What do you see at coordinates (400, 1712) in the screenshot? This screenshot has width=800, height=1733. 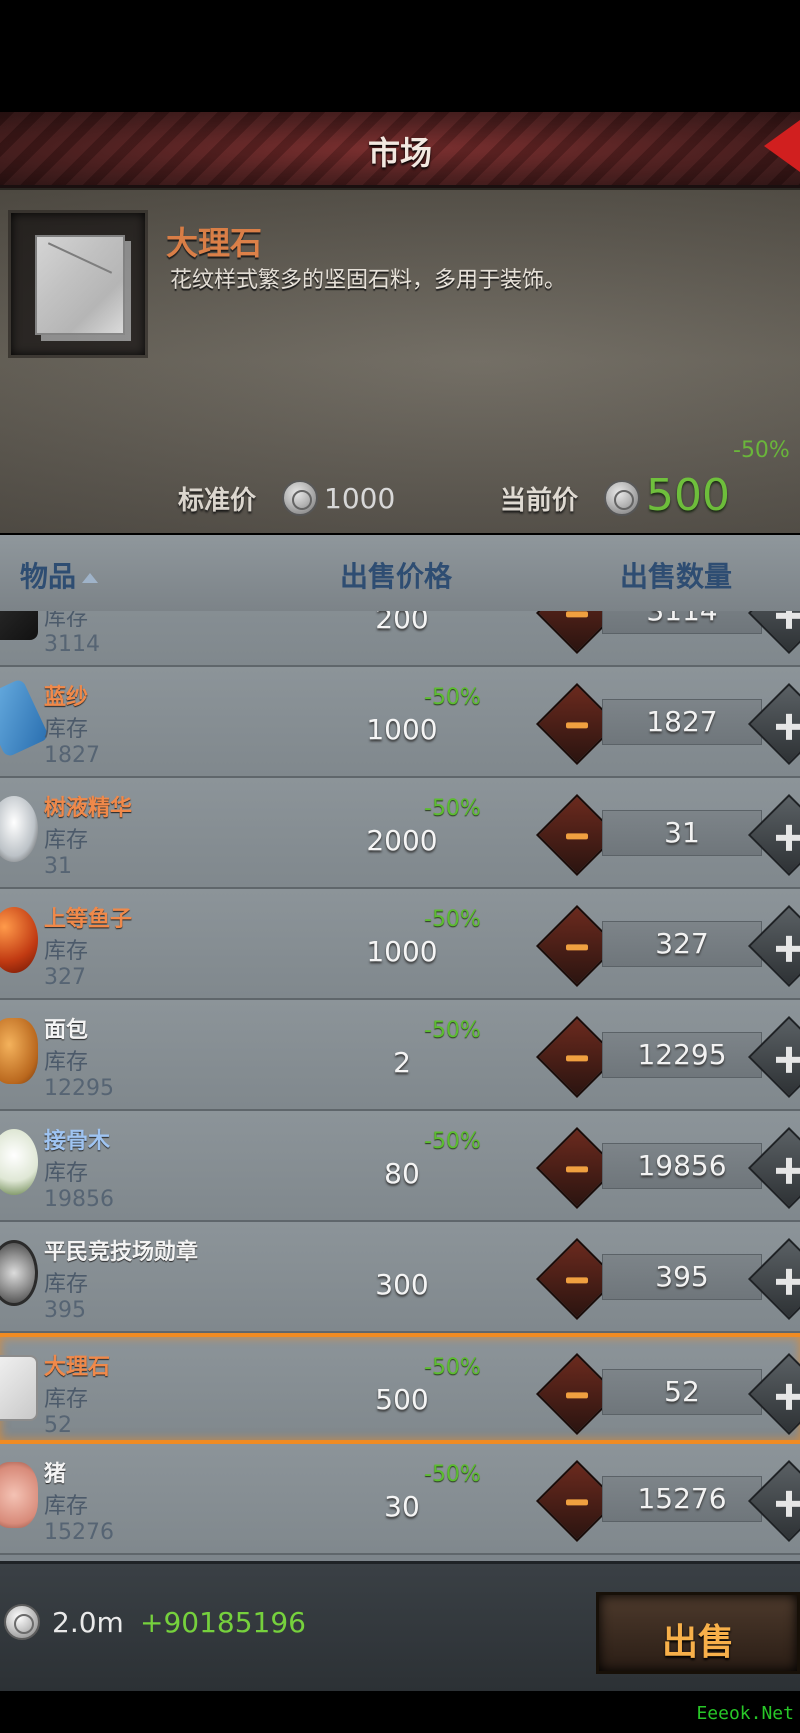 I see `bottom-bar` at bounding box center [400, 1712].